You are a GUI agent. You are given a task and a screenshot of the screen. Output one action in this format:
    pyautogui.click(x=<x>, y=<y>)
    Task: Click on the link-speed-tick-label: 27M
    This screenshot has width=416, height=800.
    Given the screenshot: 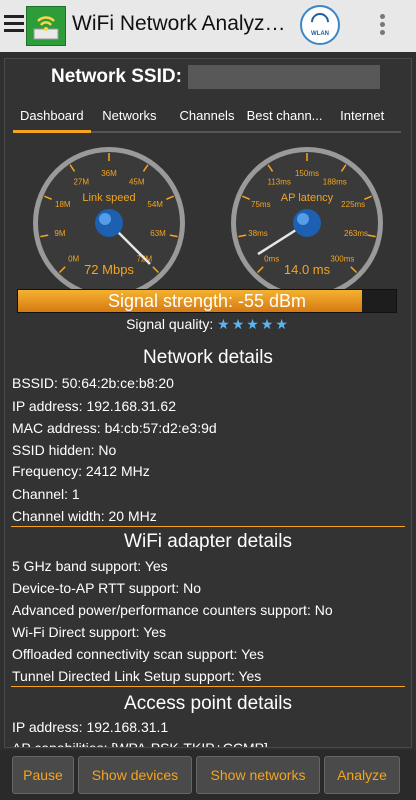 What is the action you would take?
    pyautogui.click(x=81, y=181)
    